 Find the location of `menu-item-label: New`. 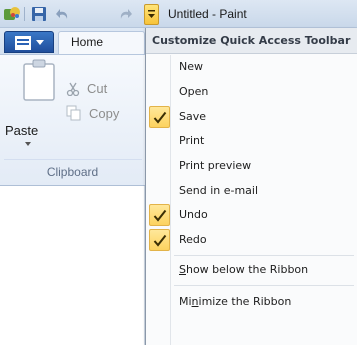

menu-item-label: New is located at coordinates (191, 66).